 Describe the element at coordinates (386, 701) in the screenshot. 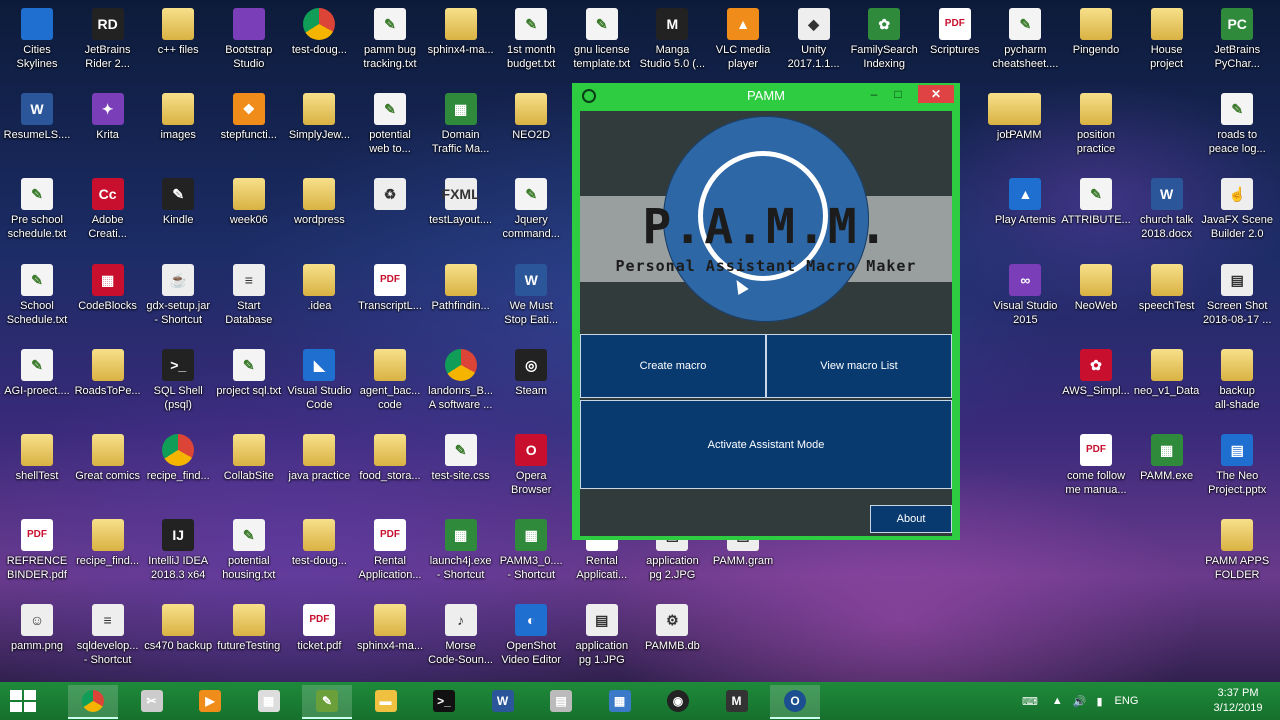

I see `taskbar-explorer-button: ▬` at that location.